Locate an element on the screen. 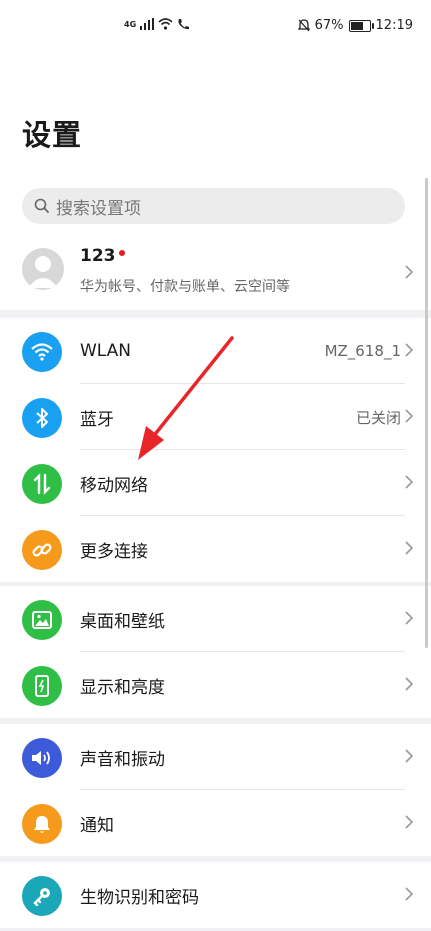 This screenshot has width=431, height=931. wallpaper-icon is located at coordinates (42, 620).